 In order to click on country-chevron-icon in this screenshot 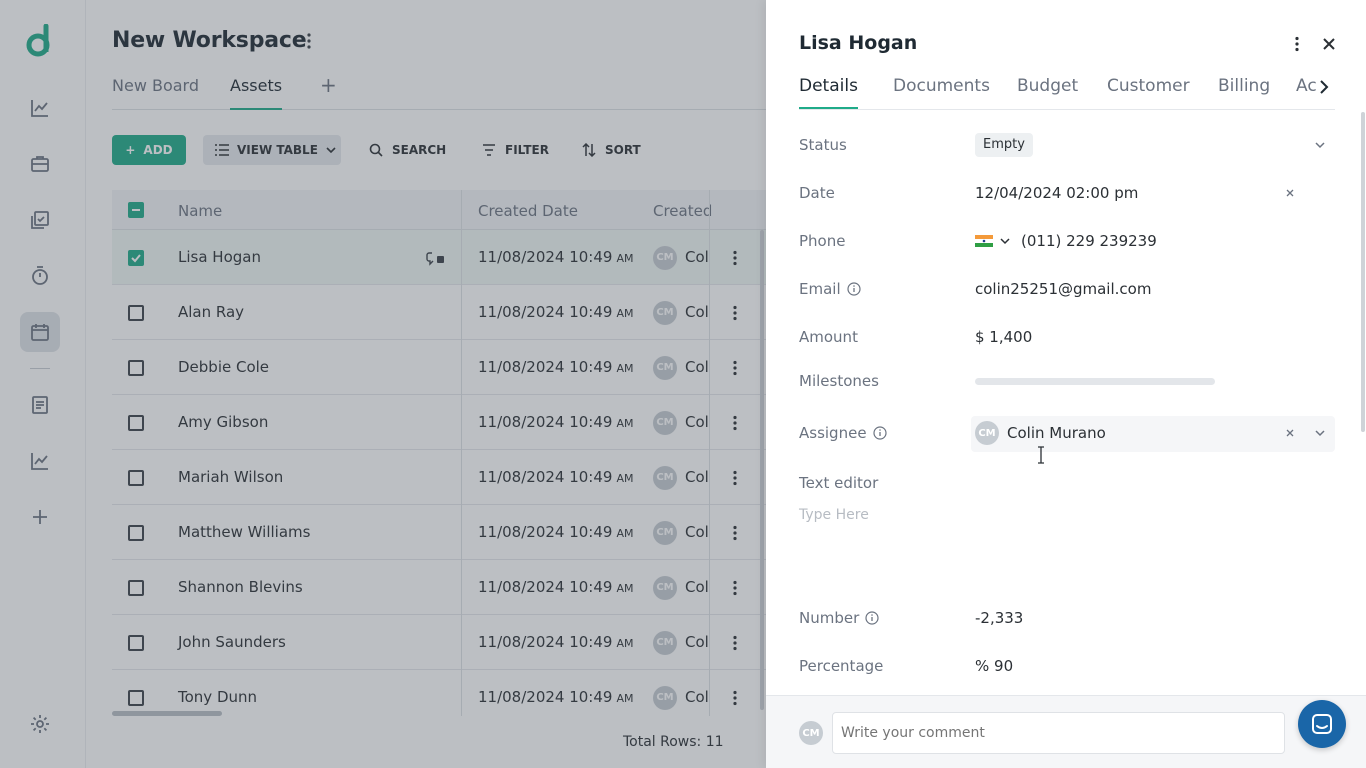, I will do `click(1005, 241)`.